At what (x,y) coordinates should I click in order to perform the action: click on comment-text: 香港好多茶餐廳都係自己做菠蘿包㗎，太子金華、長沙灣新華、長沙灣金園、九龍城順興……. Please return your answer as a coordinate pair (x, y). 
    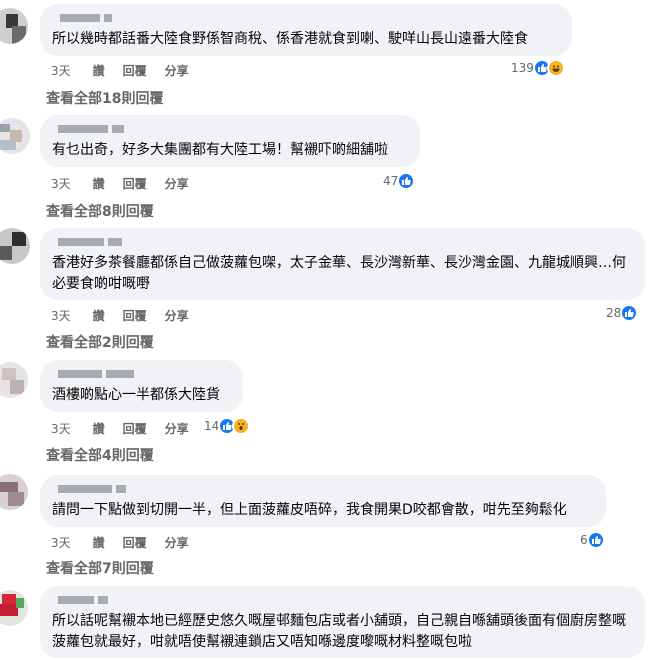
    Looking at the image, I should click on (339, 273).